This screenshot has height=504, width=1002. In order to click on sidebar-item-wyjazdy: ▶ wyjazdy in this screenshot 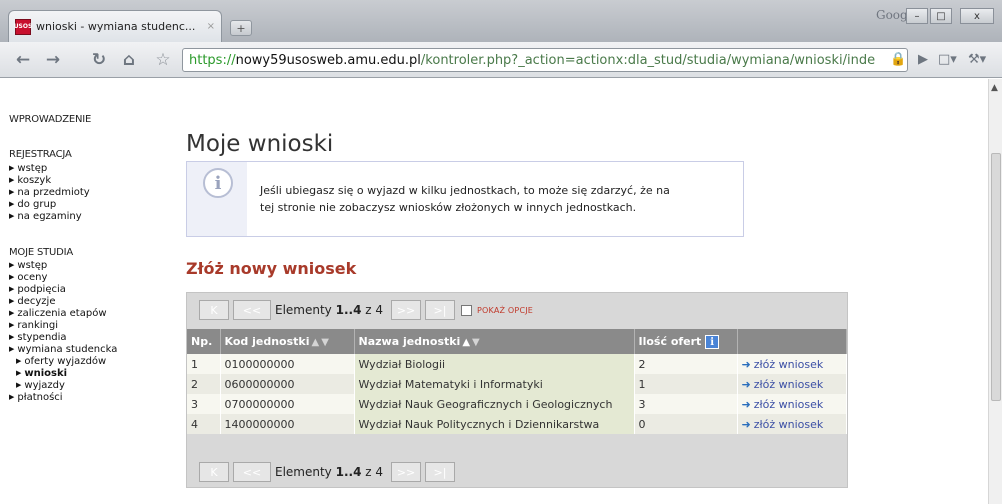, I will do `click(40, 385)`.